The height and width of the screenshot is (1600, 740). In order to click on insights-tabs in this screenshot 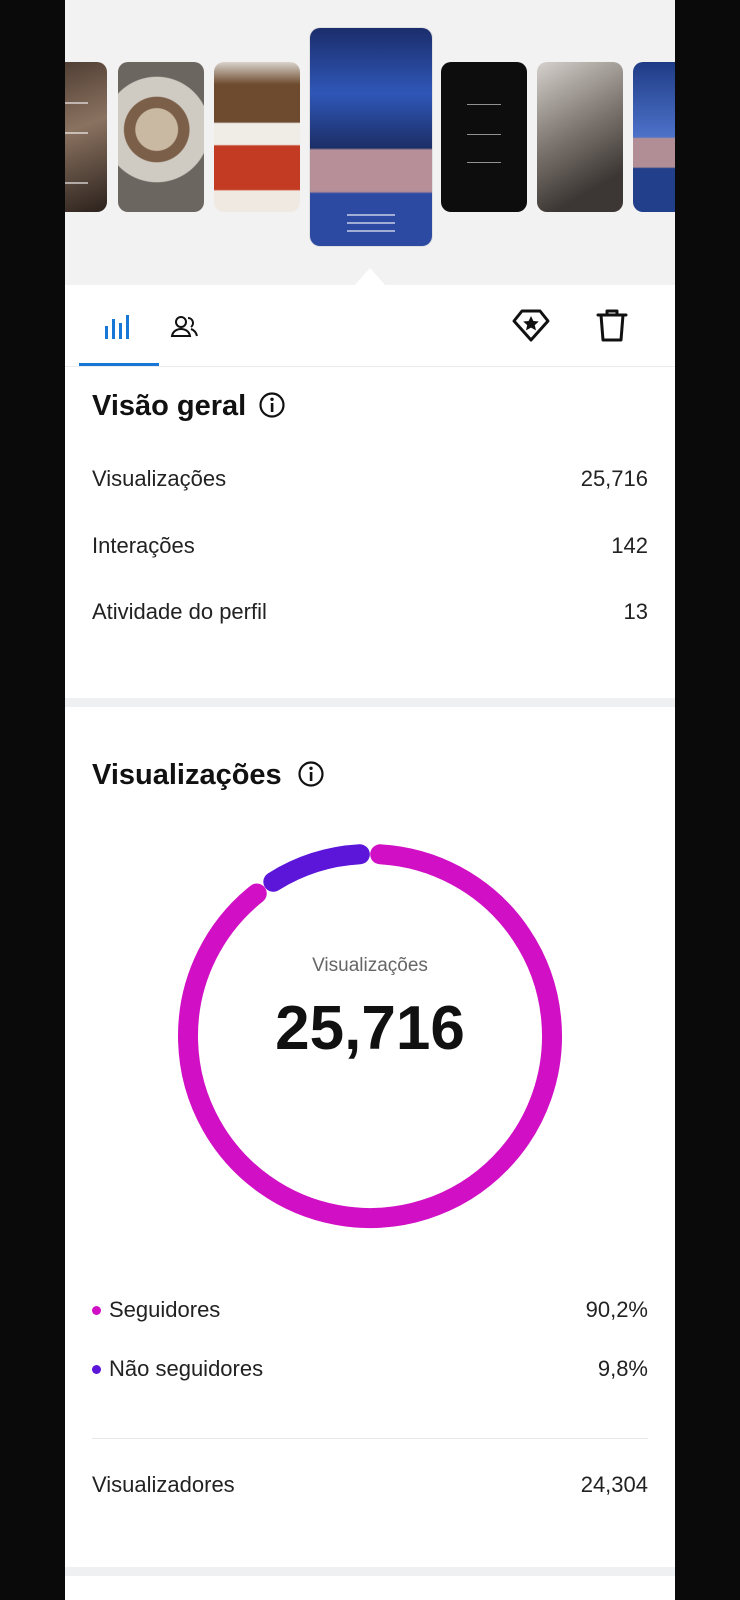, I will do `click(370, 326)`.